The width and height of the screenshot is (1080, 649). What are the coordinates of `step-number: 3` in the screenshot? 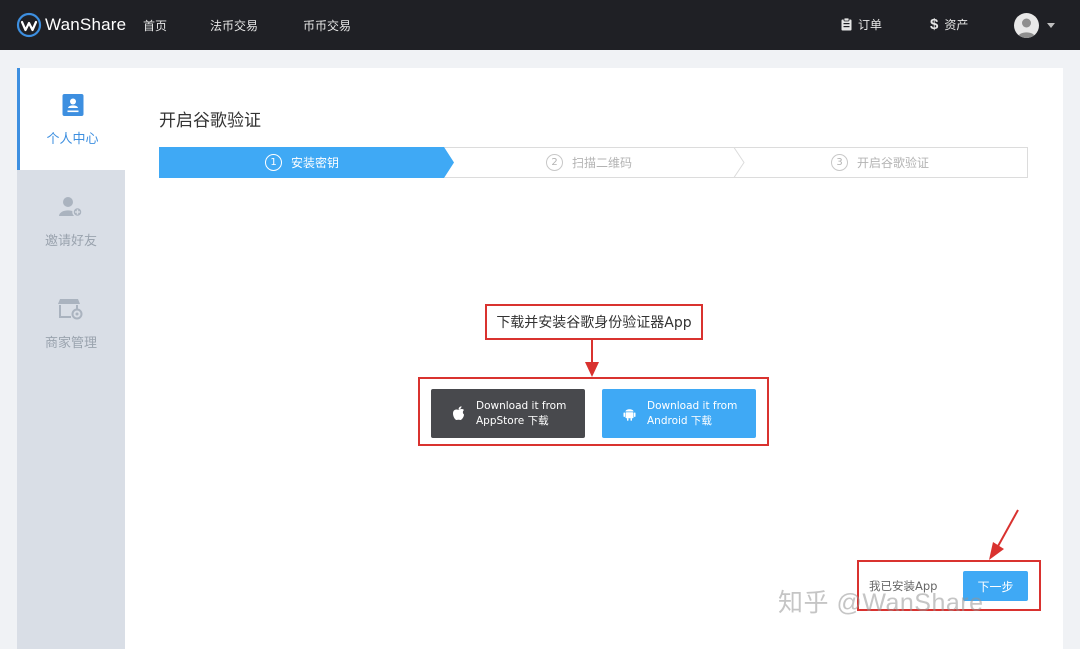 It's located at (839, 162).